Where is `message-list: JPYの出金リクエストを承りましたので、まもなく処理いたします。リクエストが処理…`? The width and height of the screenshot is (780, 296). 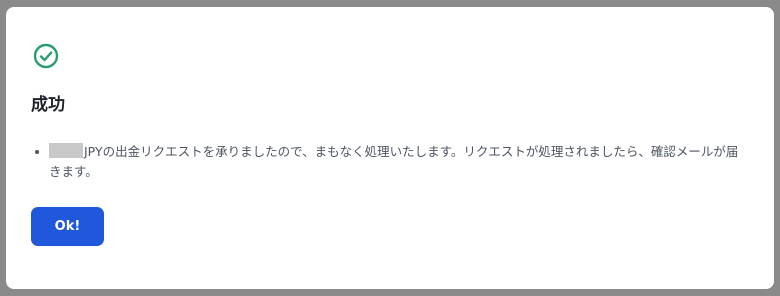
message-list: JPYの出金リクエストを承りましたので、まもなく処理いたします。リクエストが処理… is located at coordinates (388, 162).